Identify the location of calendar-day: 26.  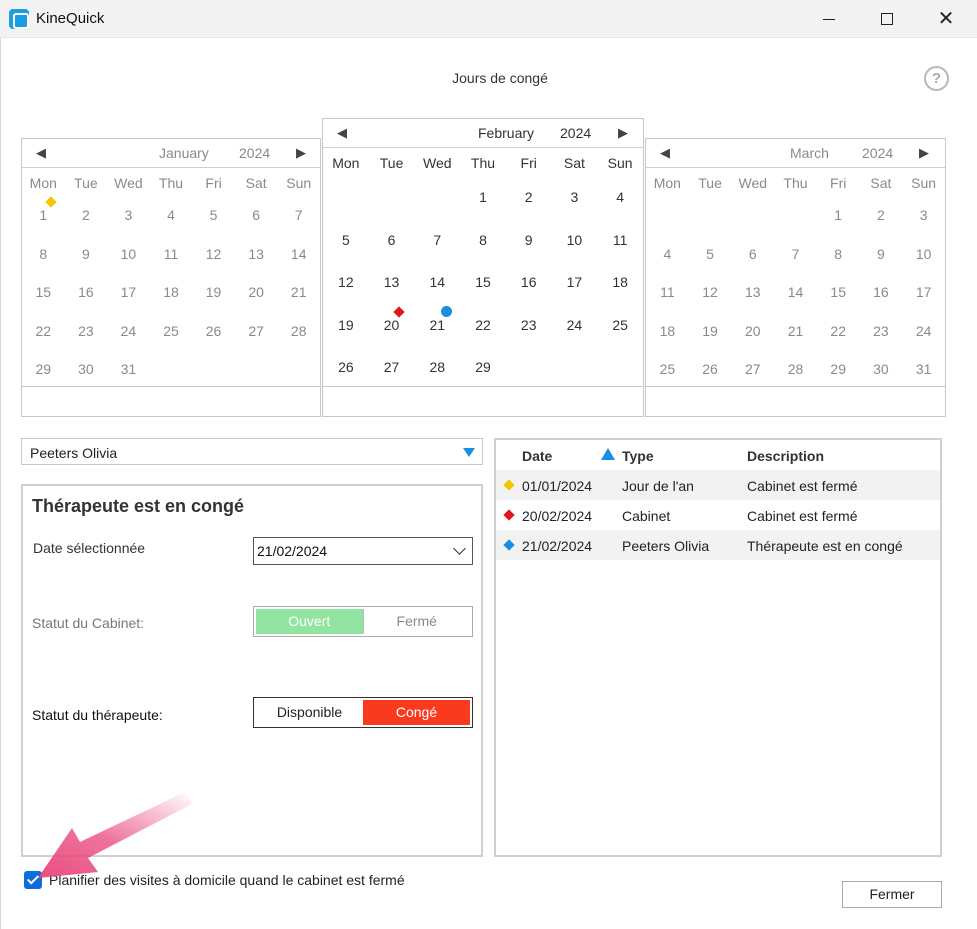
(213, 342).